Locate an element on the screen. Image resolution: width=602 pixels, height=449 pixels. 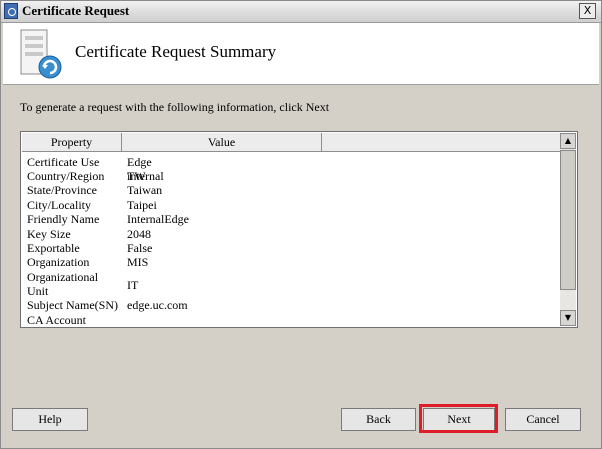
scroll-down-button: ▼ is located at coordinates (568, 318).